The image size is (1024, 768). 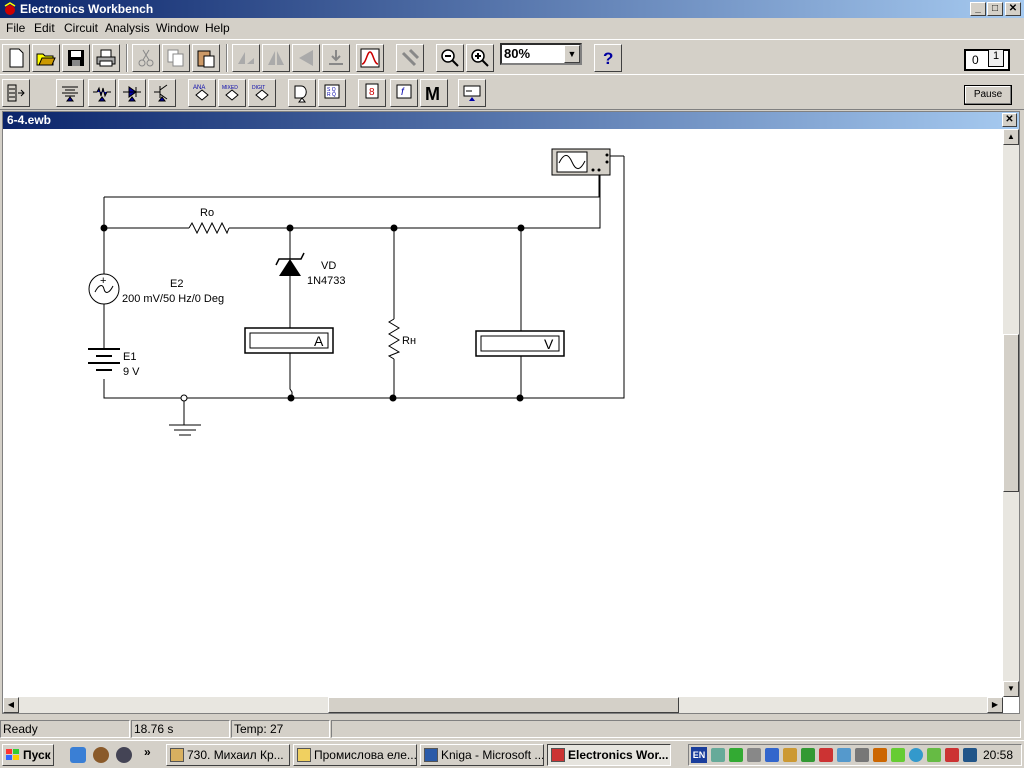 I want to click on analog-ics-bin-button: ANA, so click(x=202, y=93).